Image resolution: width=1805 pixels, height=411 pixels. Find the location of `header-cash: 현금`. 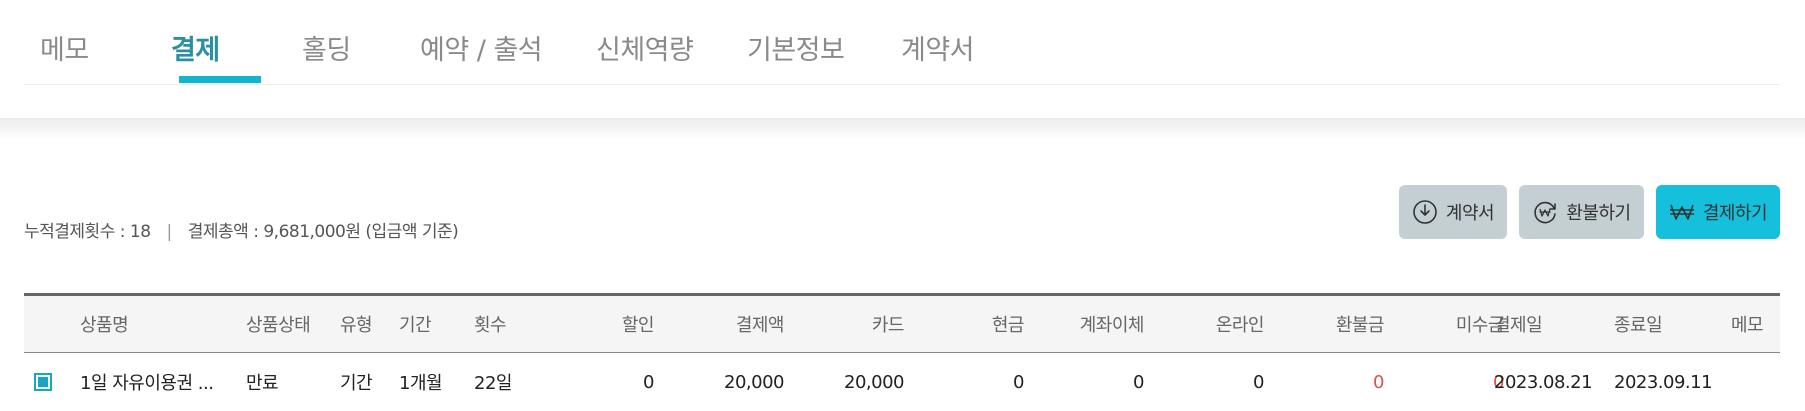

header-cash: 현금 is located at coordinates (1008, 325).